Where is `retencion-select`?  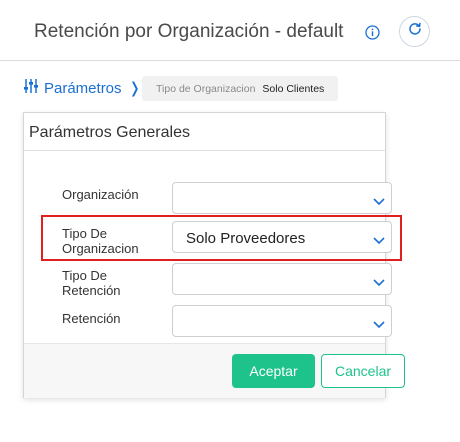 retencion-select is located at coordinates (282, 321).